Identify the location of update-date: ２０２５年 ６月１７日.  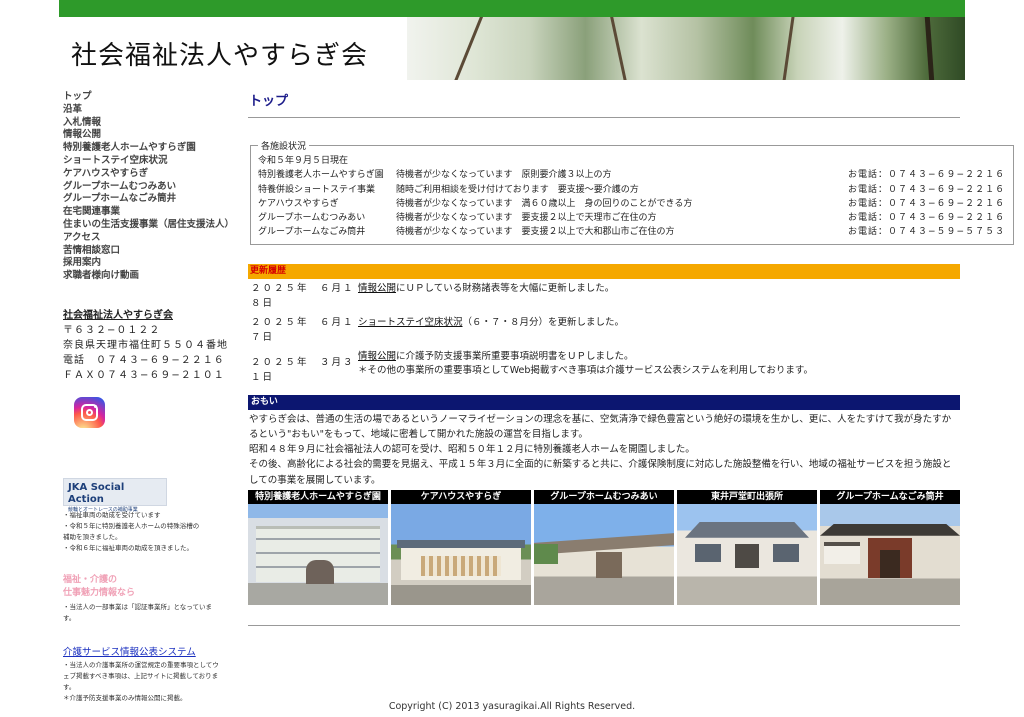
(303, 329).